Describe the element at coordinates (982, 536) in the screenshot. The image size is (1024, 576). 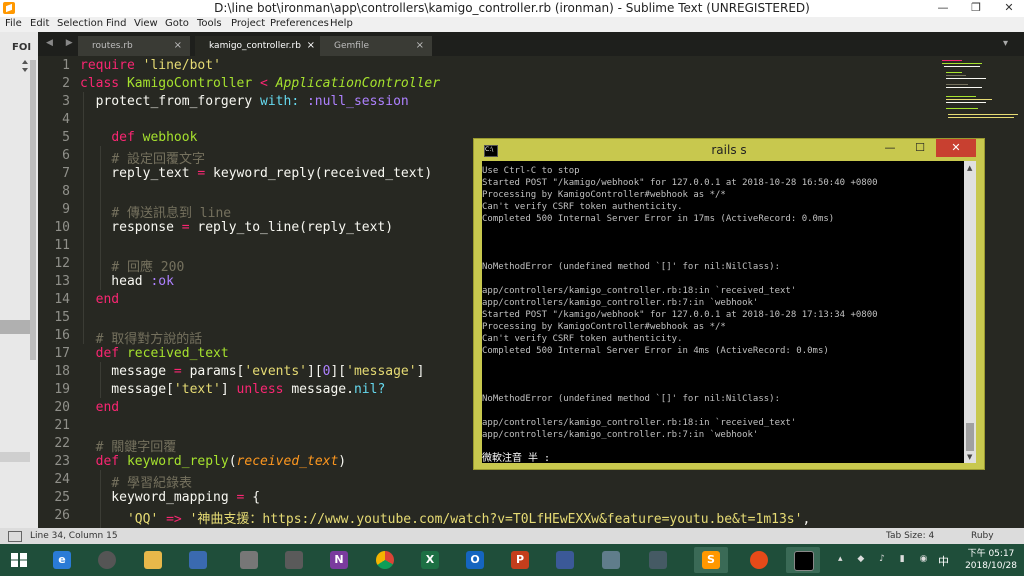
I see `syntax-setting: Ruby` at that location.